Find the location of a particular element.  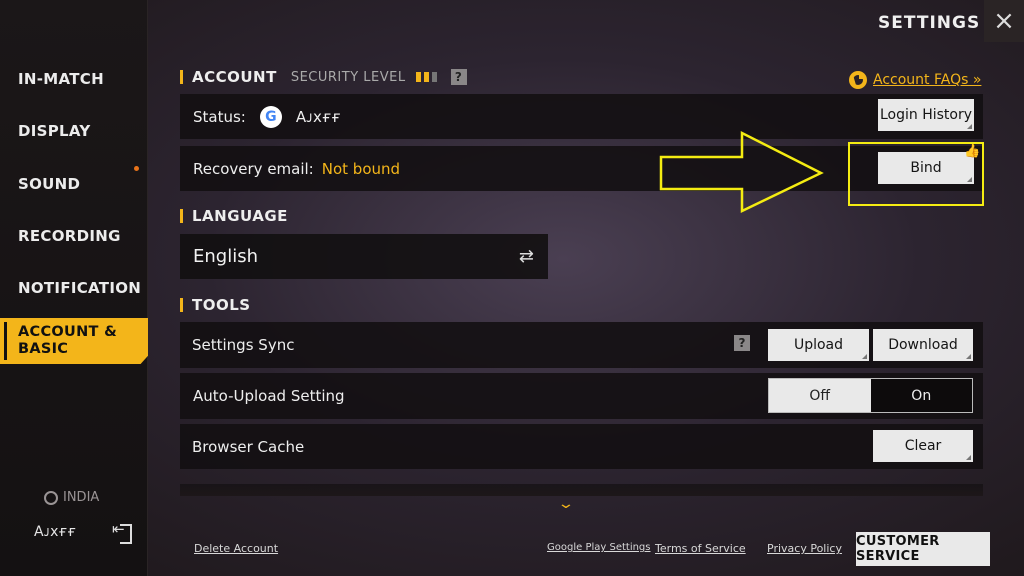

privacy-policy-link: Privacy Policy is located at coordinates (804, 548).